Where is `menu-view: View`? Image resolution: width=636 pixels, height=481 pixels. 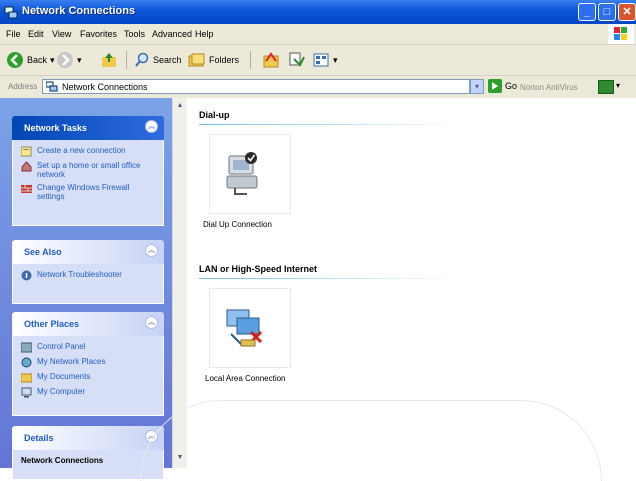
menu-view: View is located at coordinates (61, 34).